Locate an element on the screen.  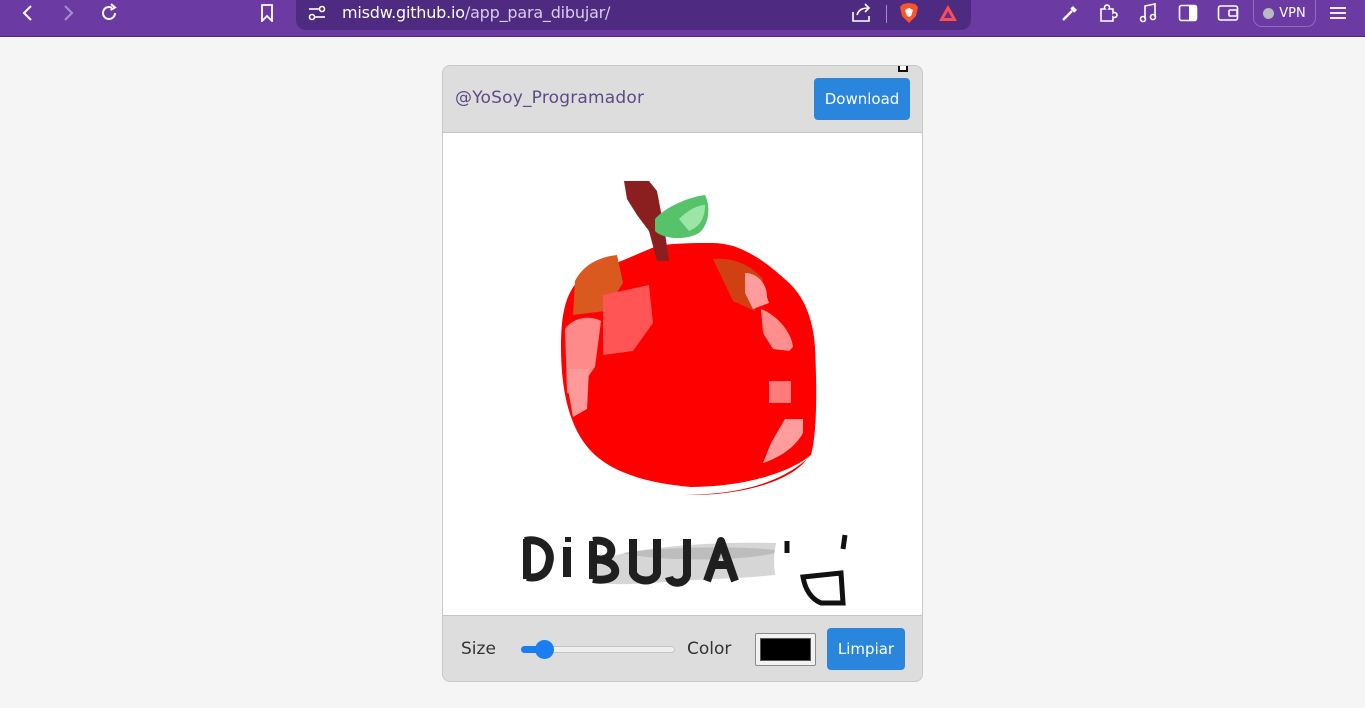
sidebar-icon is located at coordinates (1188, 13).